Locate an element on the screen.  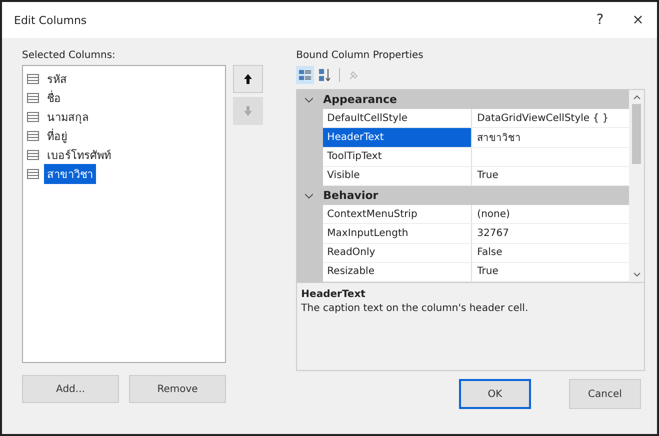
property-name: DefaultCellStyle is located at coordinates (397, 118).